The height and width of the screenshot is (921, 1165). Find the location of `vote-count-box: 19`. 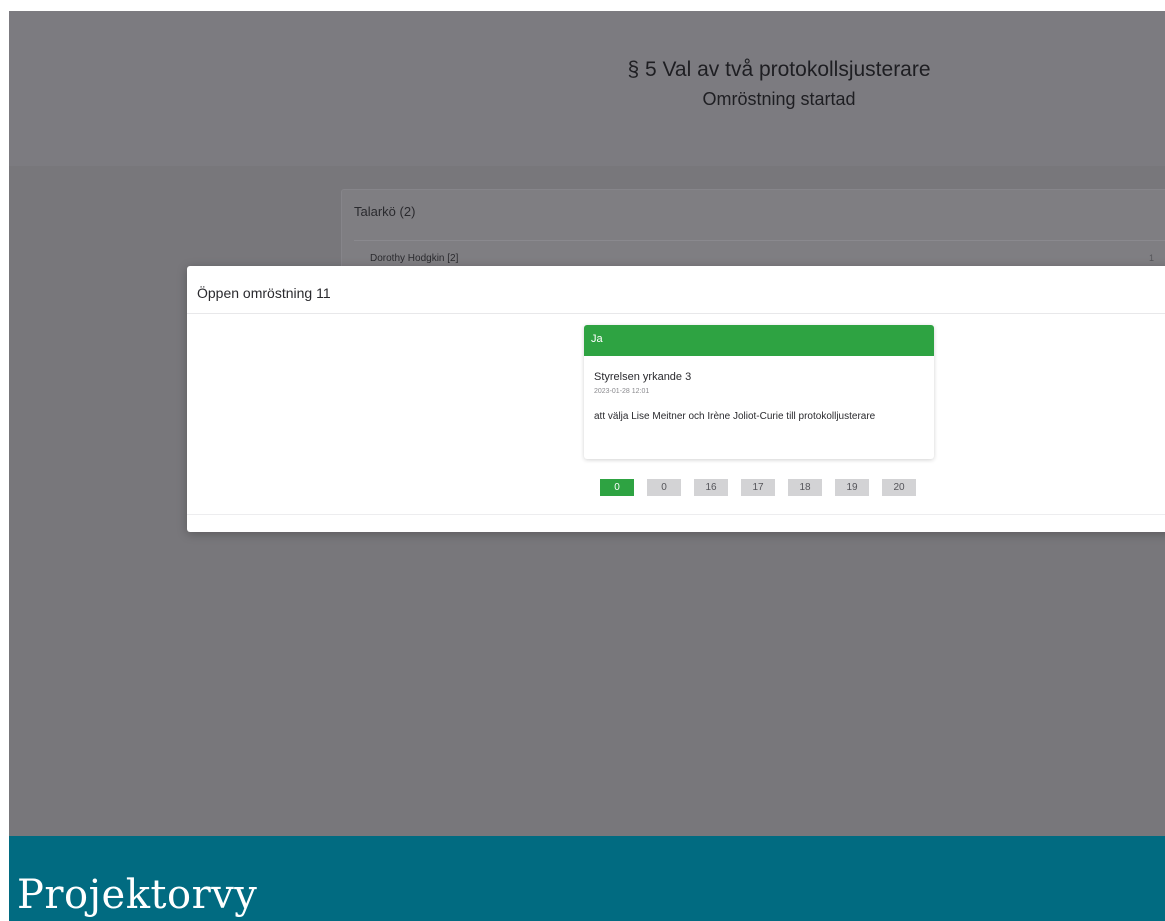

vote-count-box: 19 is located at coordinates (852, 487).